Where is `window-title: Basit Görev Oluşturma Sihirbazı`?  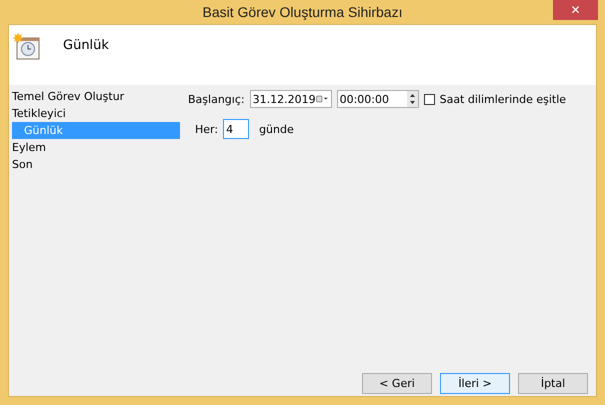 window-title: Basit Görev Oluşturma Sihirbazı is located at coordinates (302, 12).